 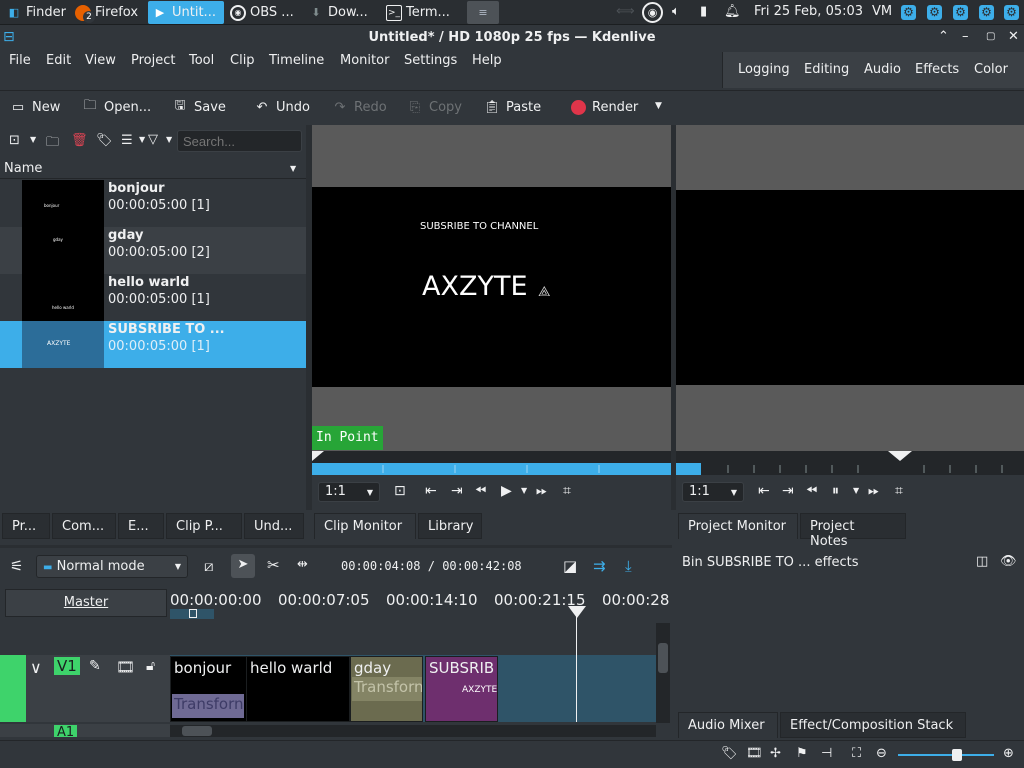 I want to click on minimize-button: –, so click(x=965, y=36).